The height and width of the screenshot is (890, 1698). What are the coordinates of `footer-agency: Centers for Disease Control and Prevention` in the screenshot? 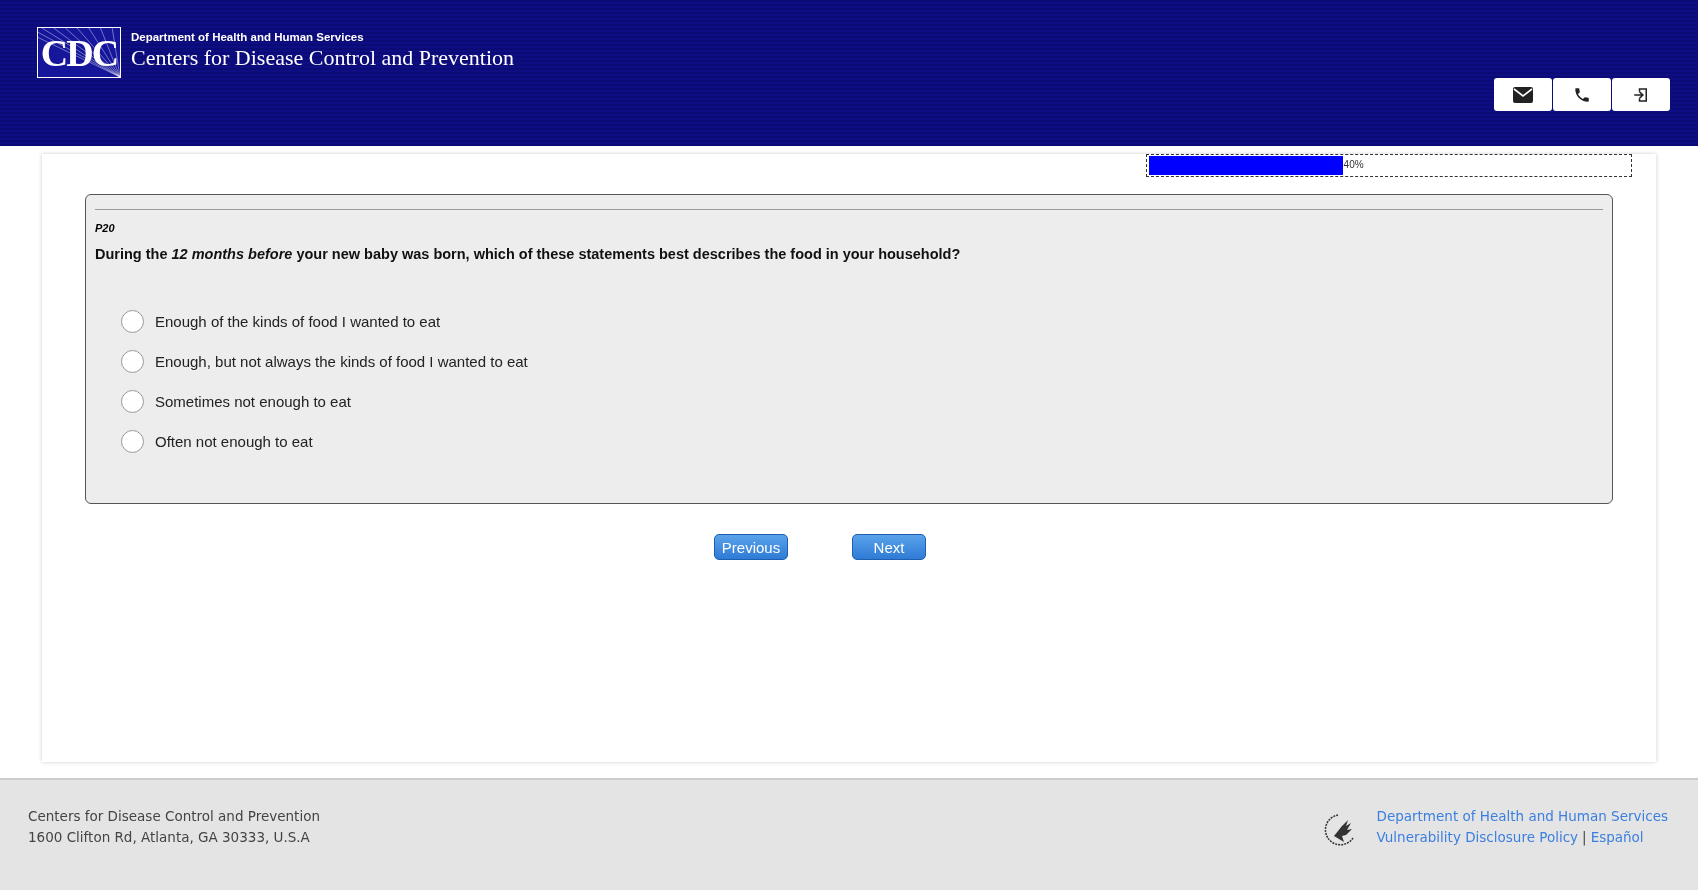 It's located at (174, 816).